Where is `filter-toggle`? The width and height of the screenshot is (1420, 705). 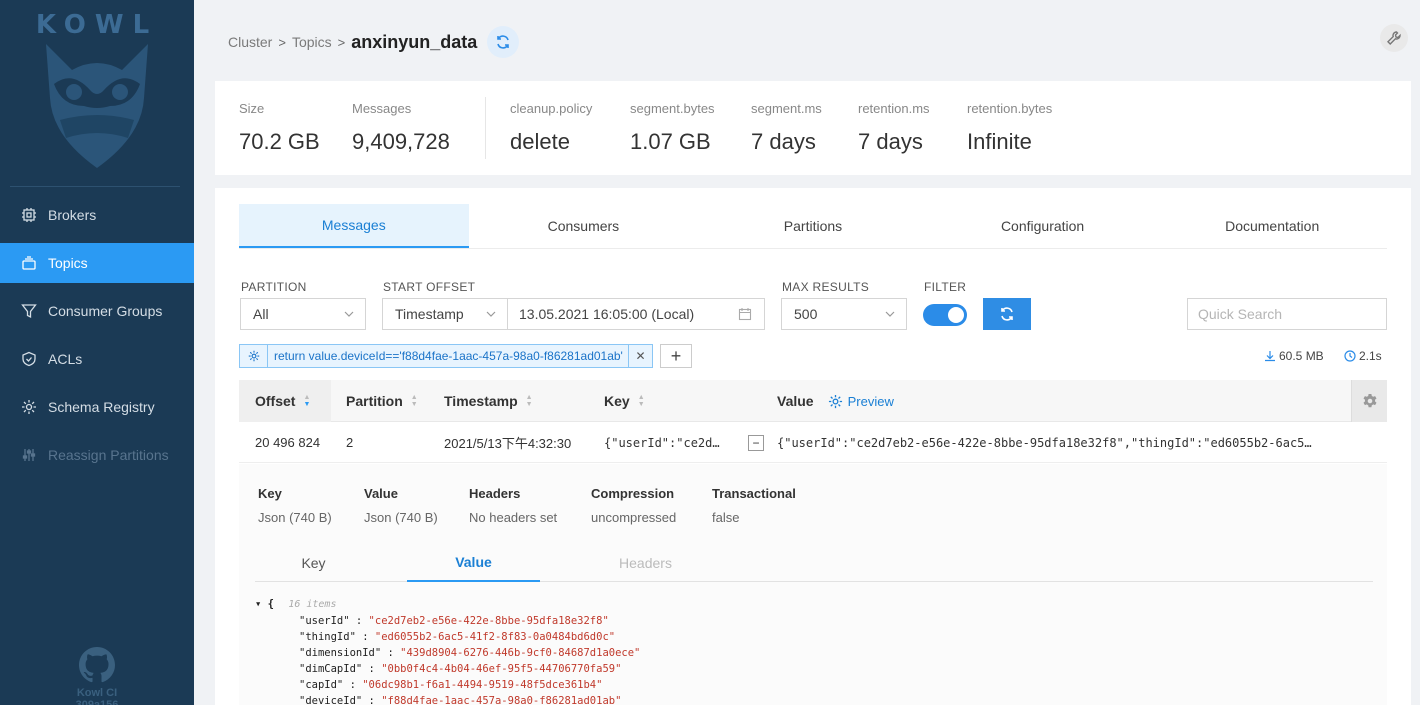
filter-toggle is located at coordinates (945, 315).